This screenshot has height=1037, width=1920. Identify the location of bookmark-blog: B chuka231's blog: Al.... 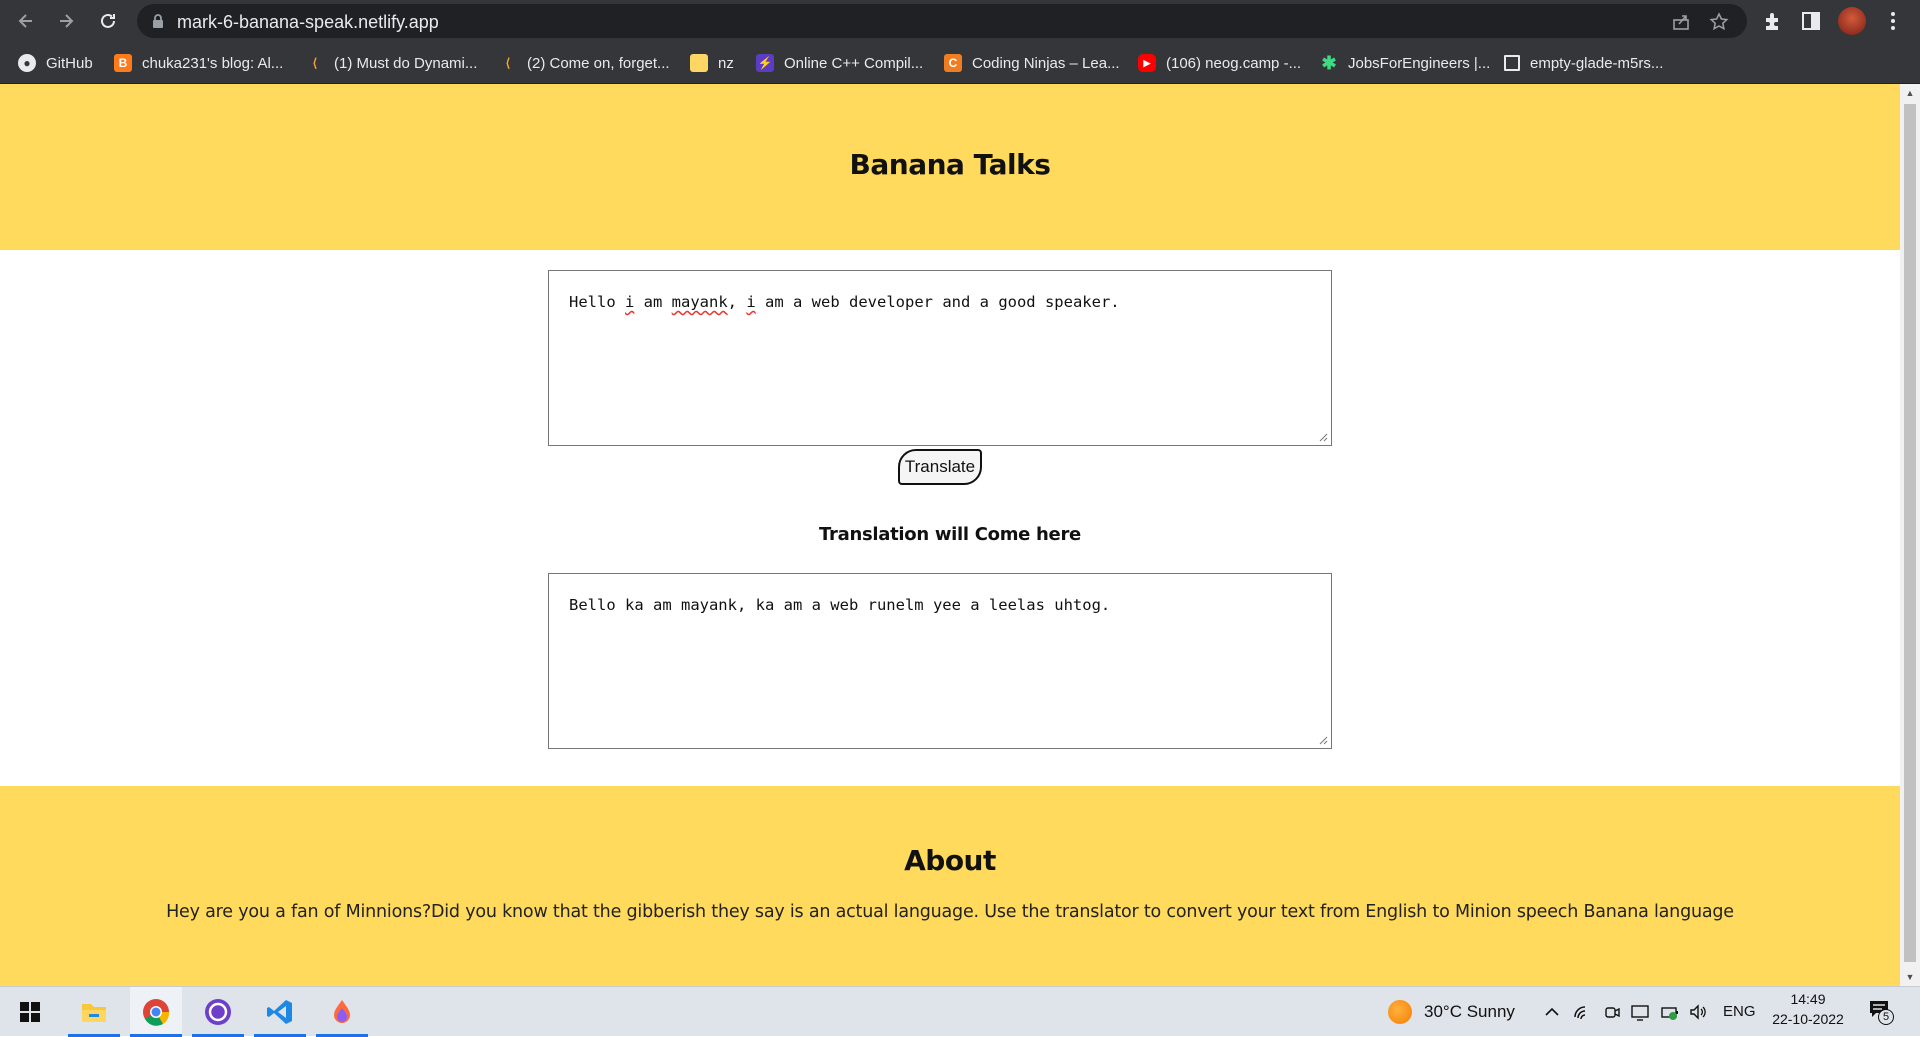
(198, 63).